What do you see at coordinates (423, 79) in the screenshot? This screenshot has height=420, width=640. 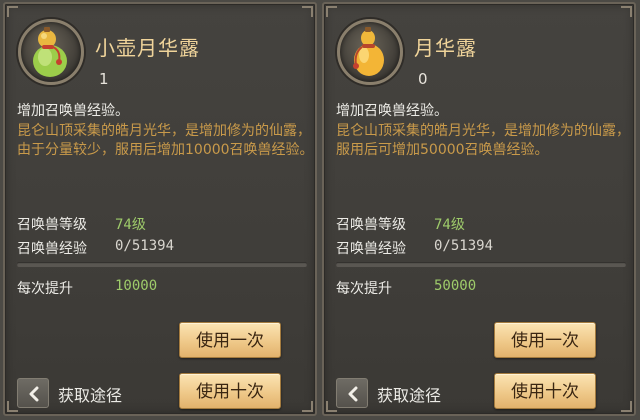 I see `item-count: 0` at bounding box center [423, 79].